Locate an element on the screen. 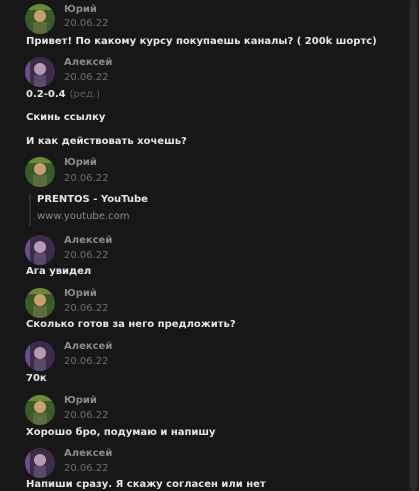  scrollbar-thumb is located at coordinates (413, 245).